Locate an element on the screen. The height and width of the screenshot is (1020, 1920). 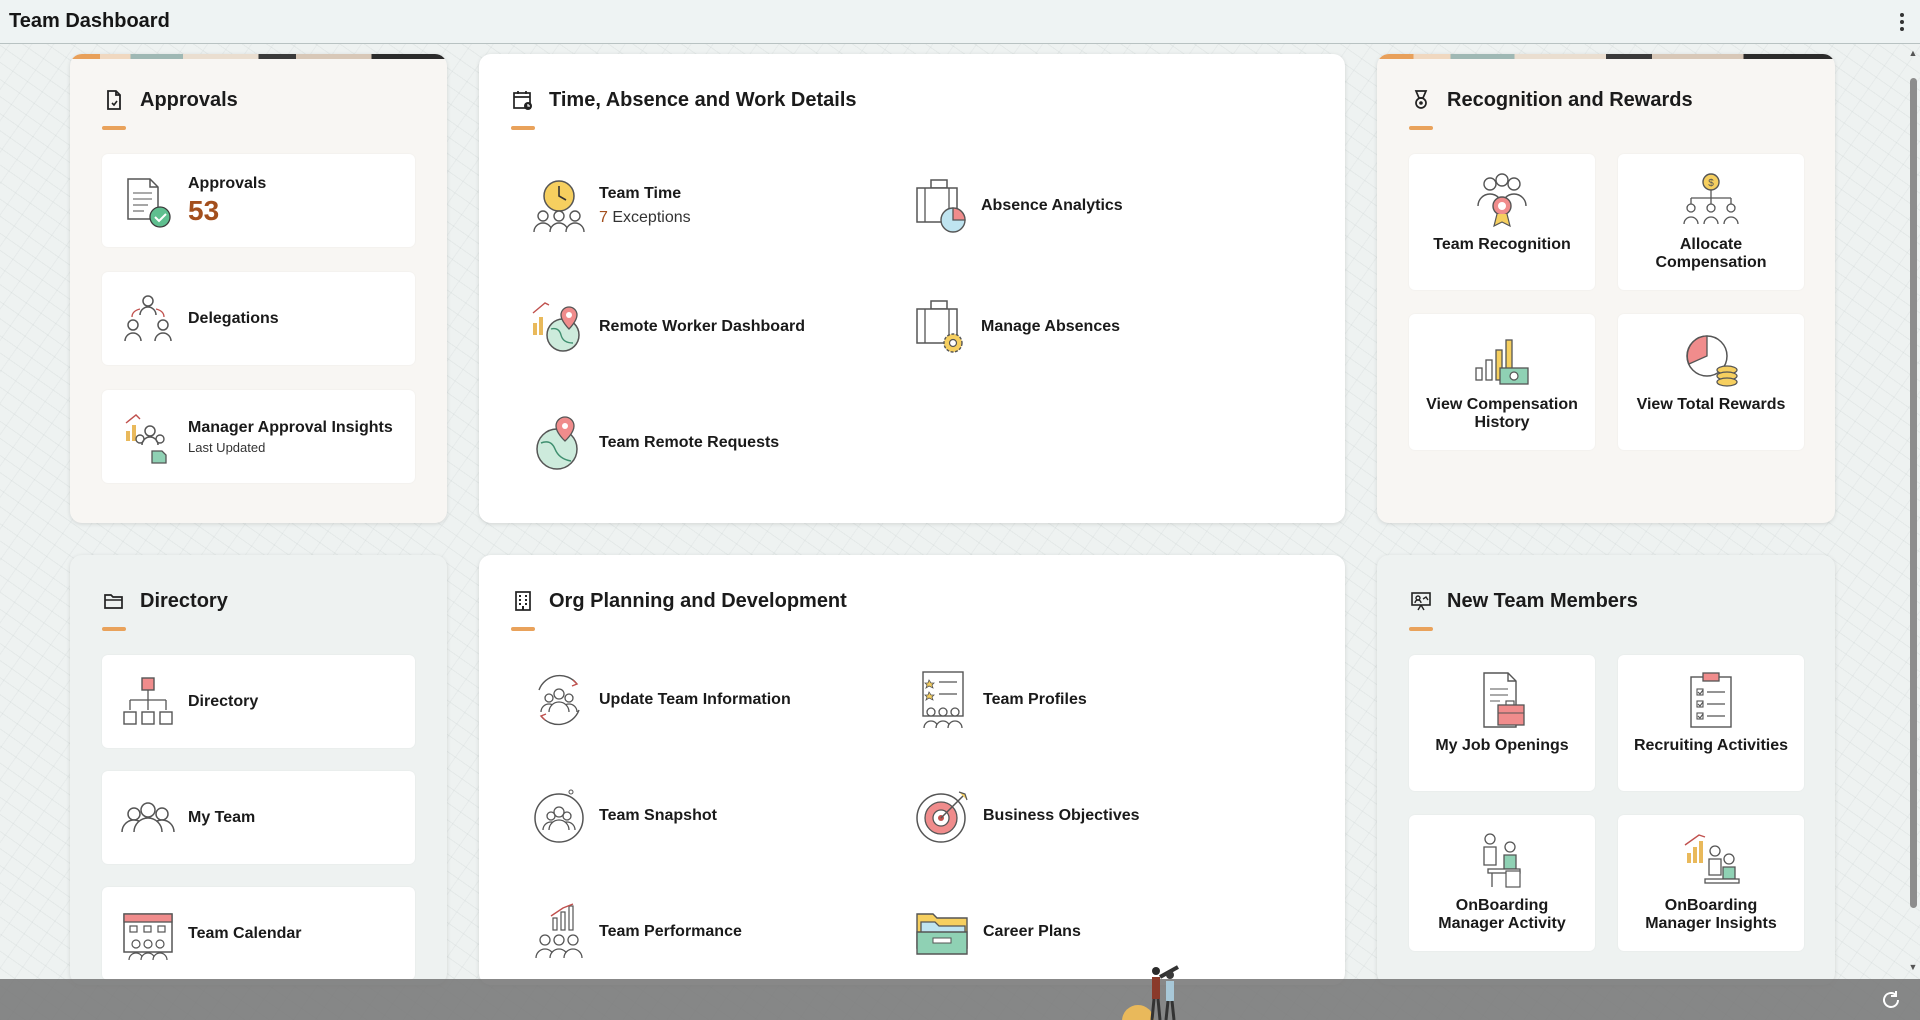
approvals-panel-title: Approvals is located at coordinates (189, 99).